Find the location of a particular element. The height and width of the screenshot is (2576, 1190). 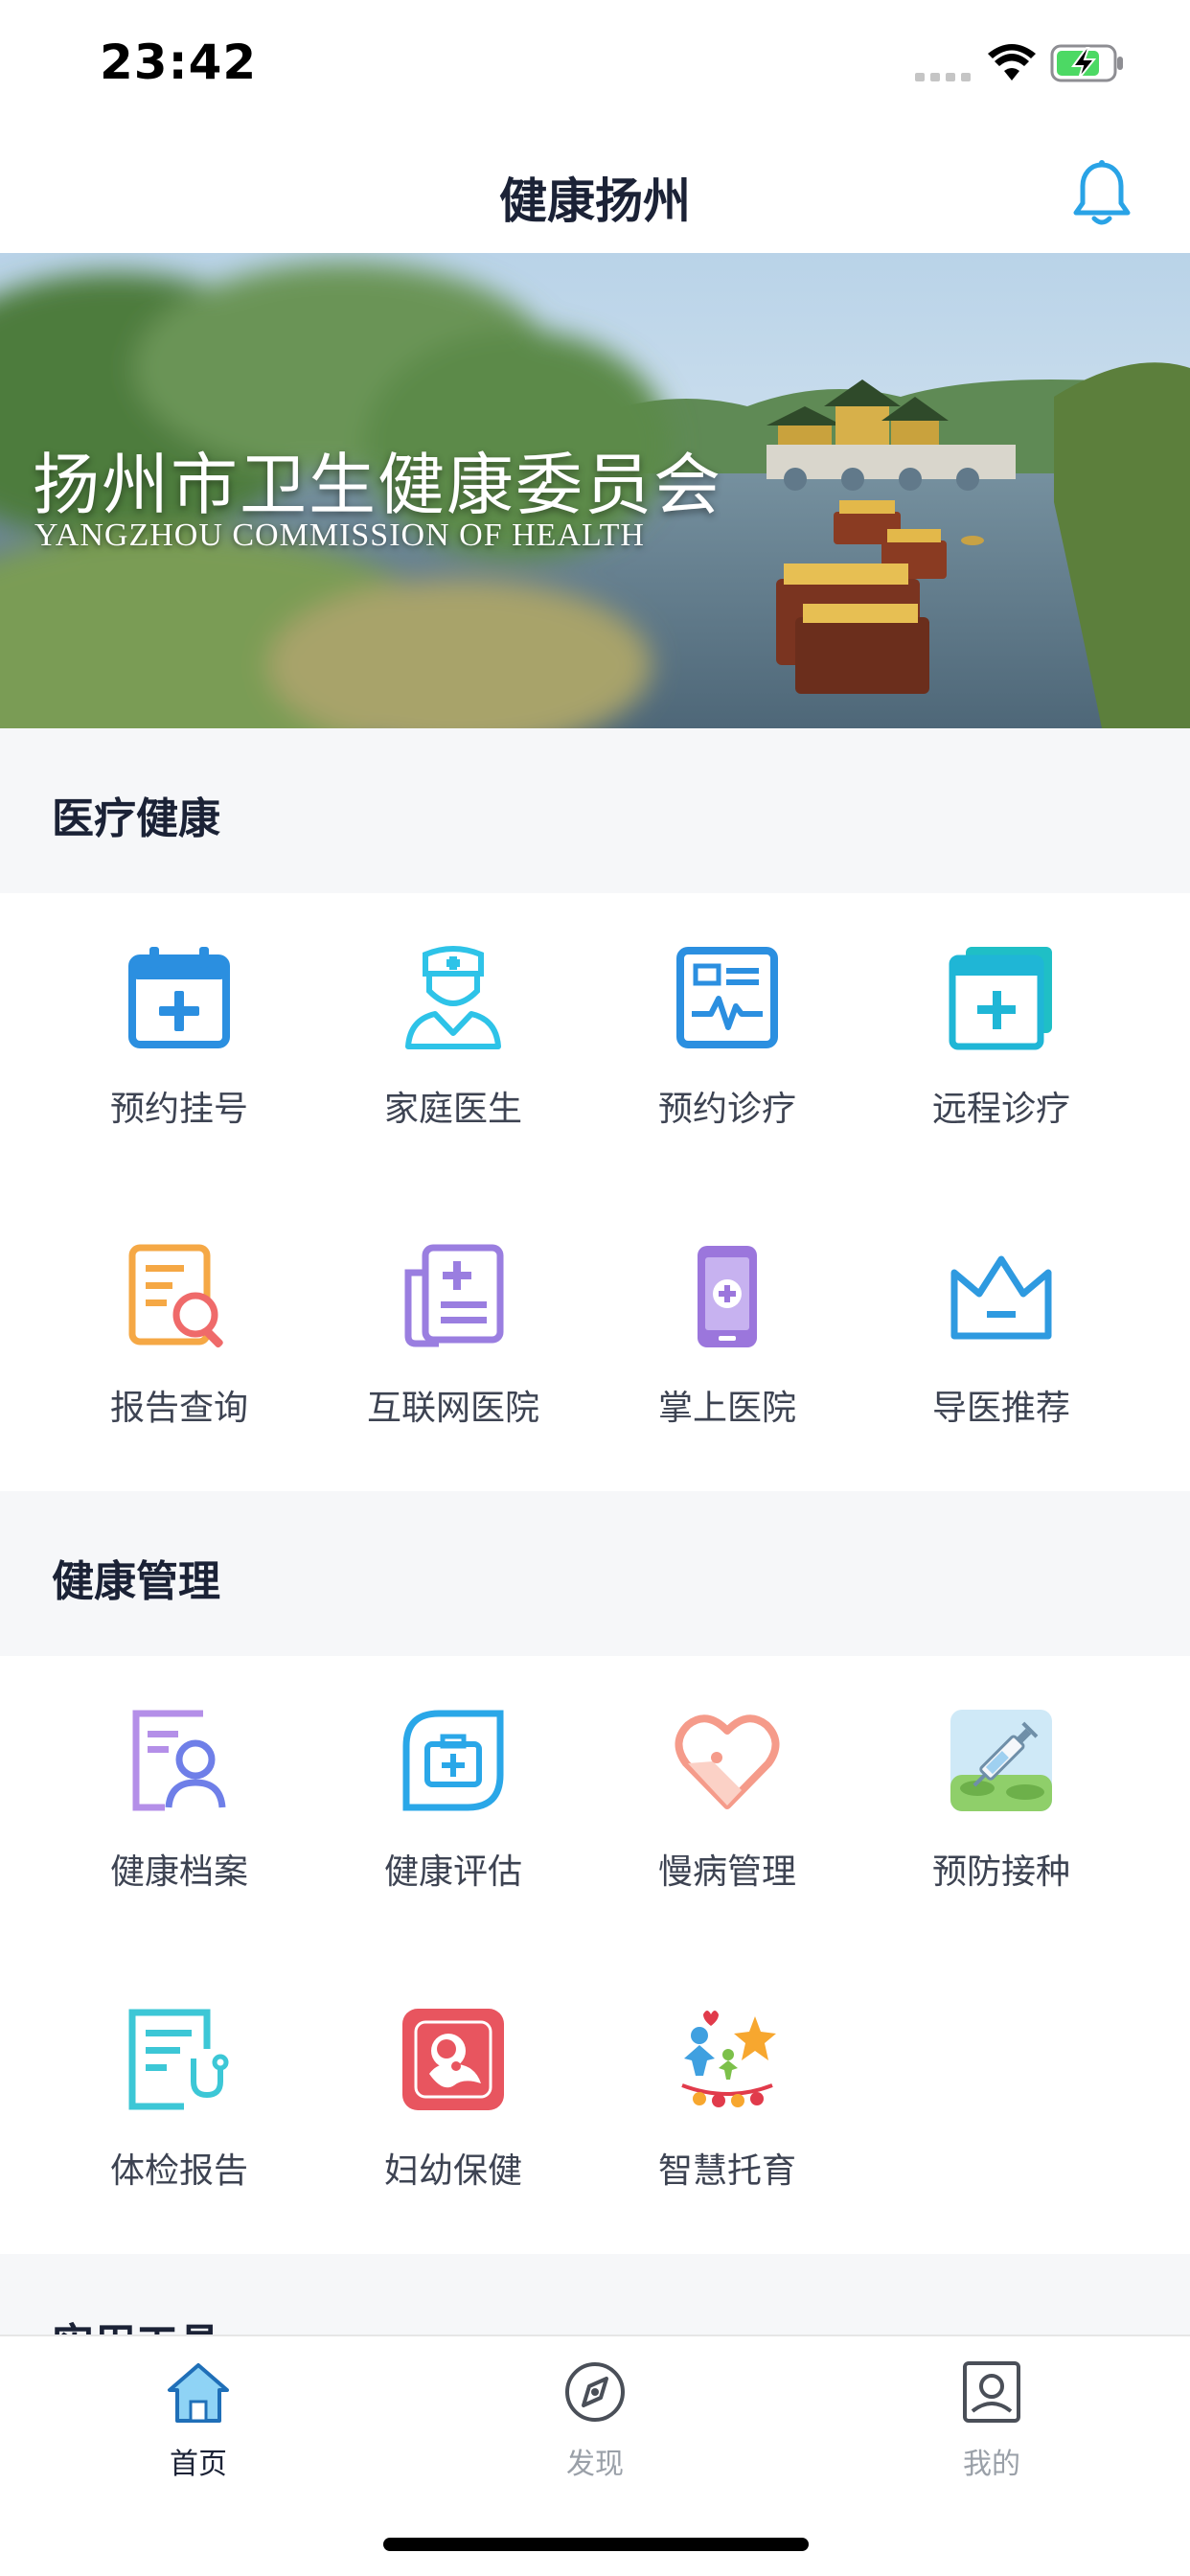

tab-mine: 我的 is located at coordinates (991, 2422).